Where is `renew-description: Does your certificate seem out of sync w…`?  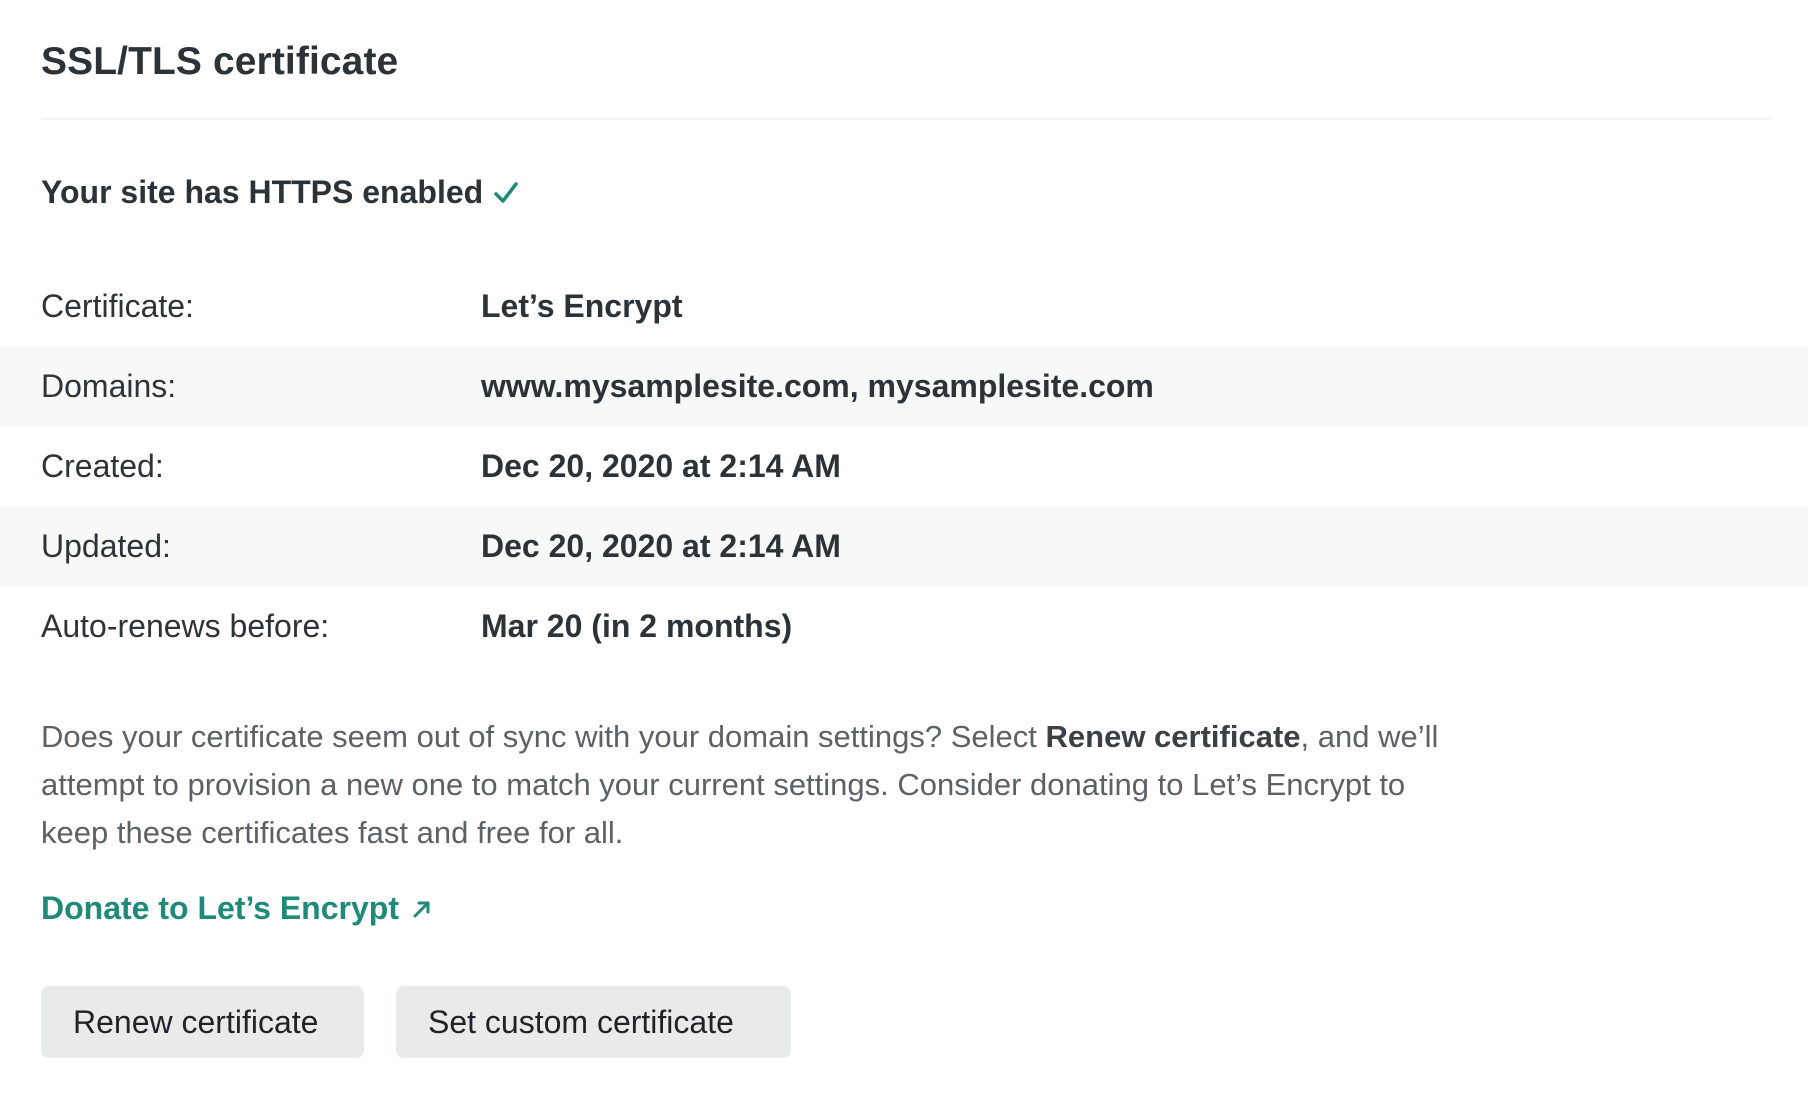
renew-description: Does your certificate seem out of sync w… is located at coordinates (741, 785).